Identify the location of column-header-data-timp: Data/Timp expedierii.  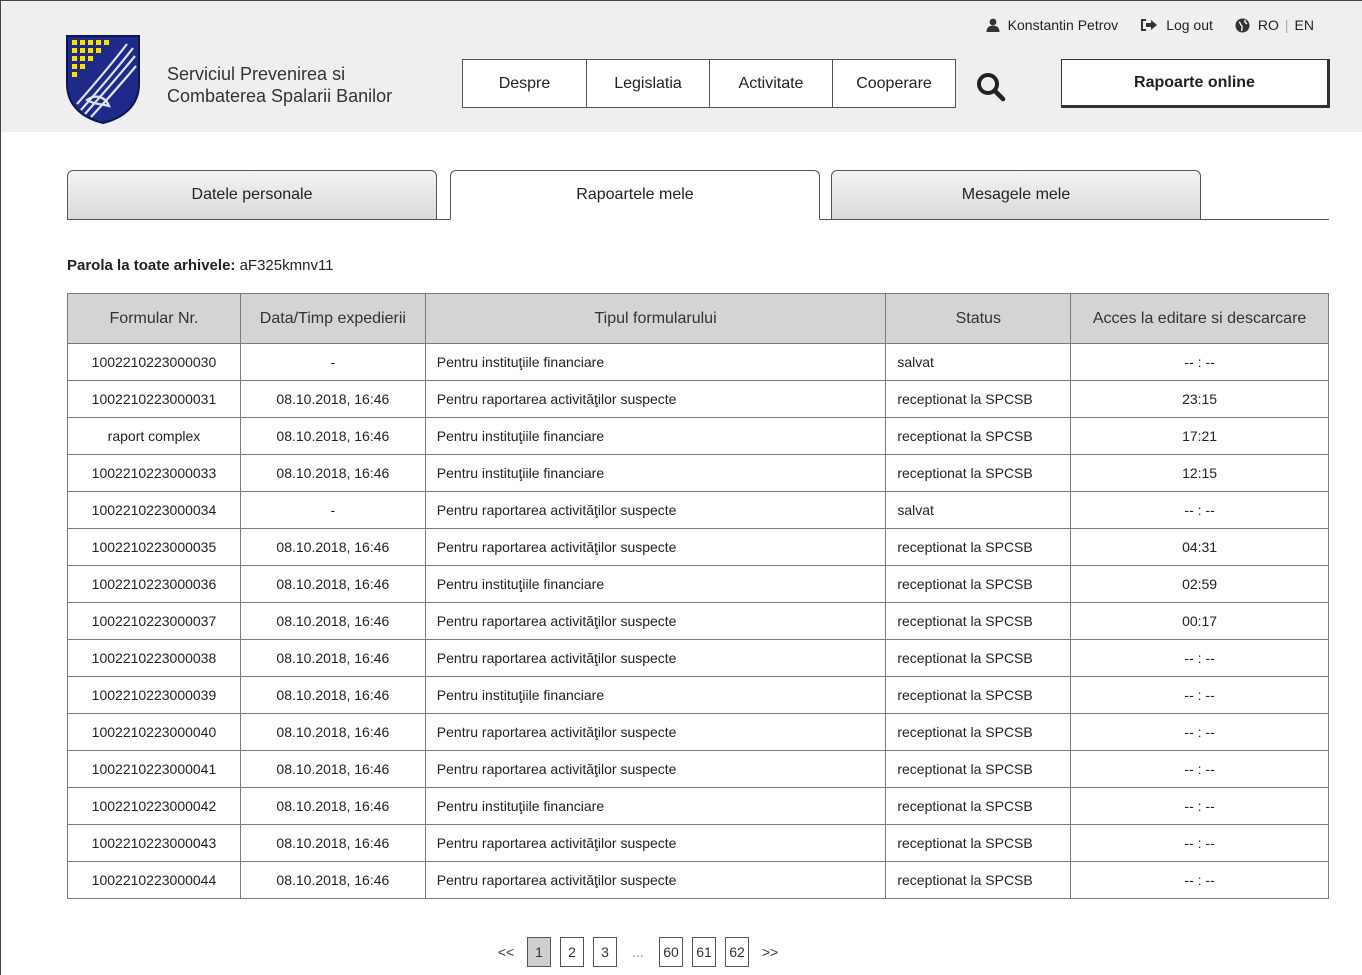
(332, 318).